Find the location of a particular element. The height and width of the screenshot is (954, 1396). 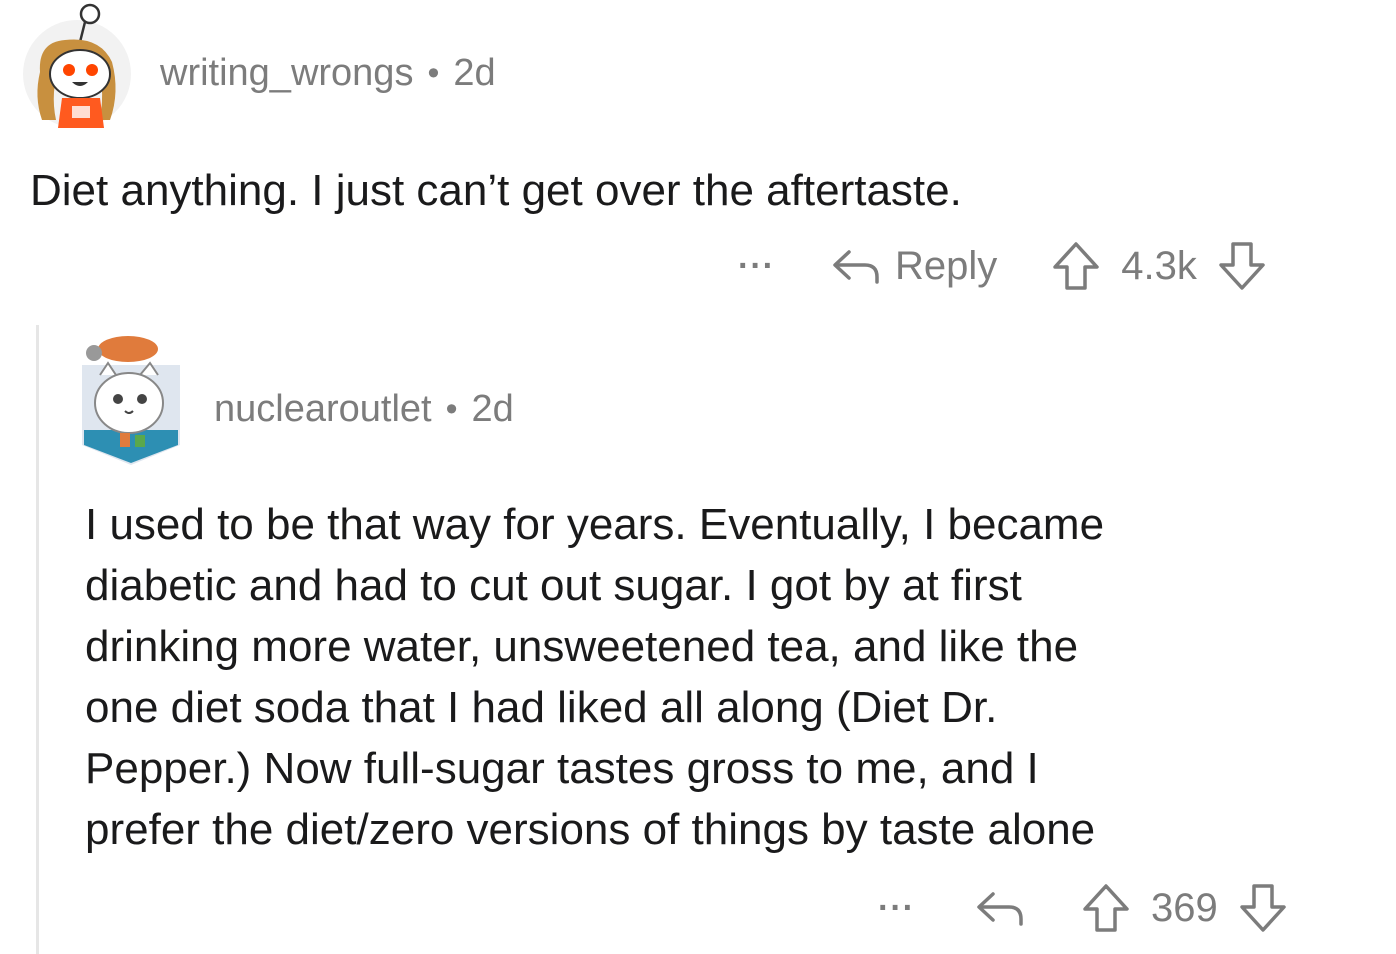

reply-button: Reply is located at coordinates (914, 266).